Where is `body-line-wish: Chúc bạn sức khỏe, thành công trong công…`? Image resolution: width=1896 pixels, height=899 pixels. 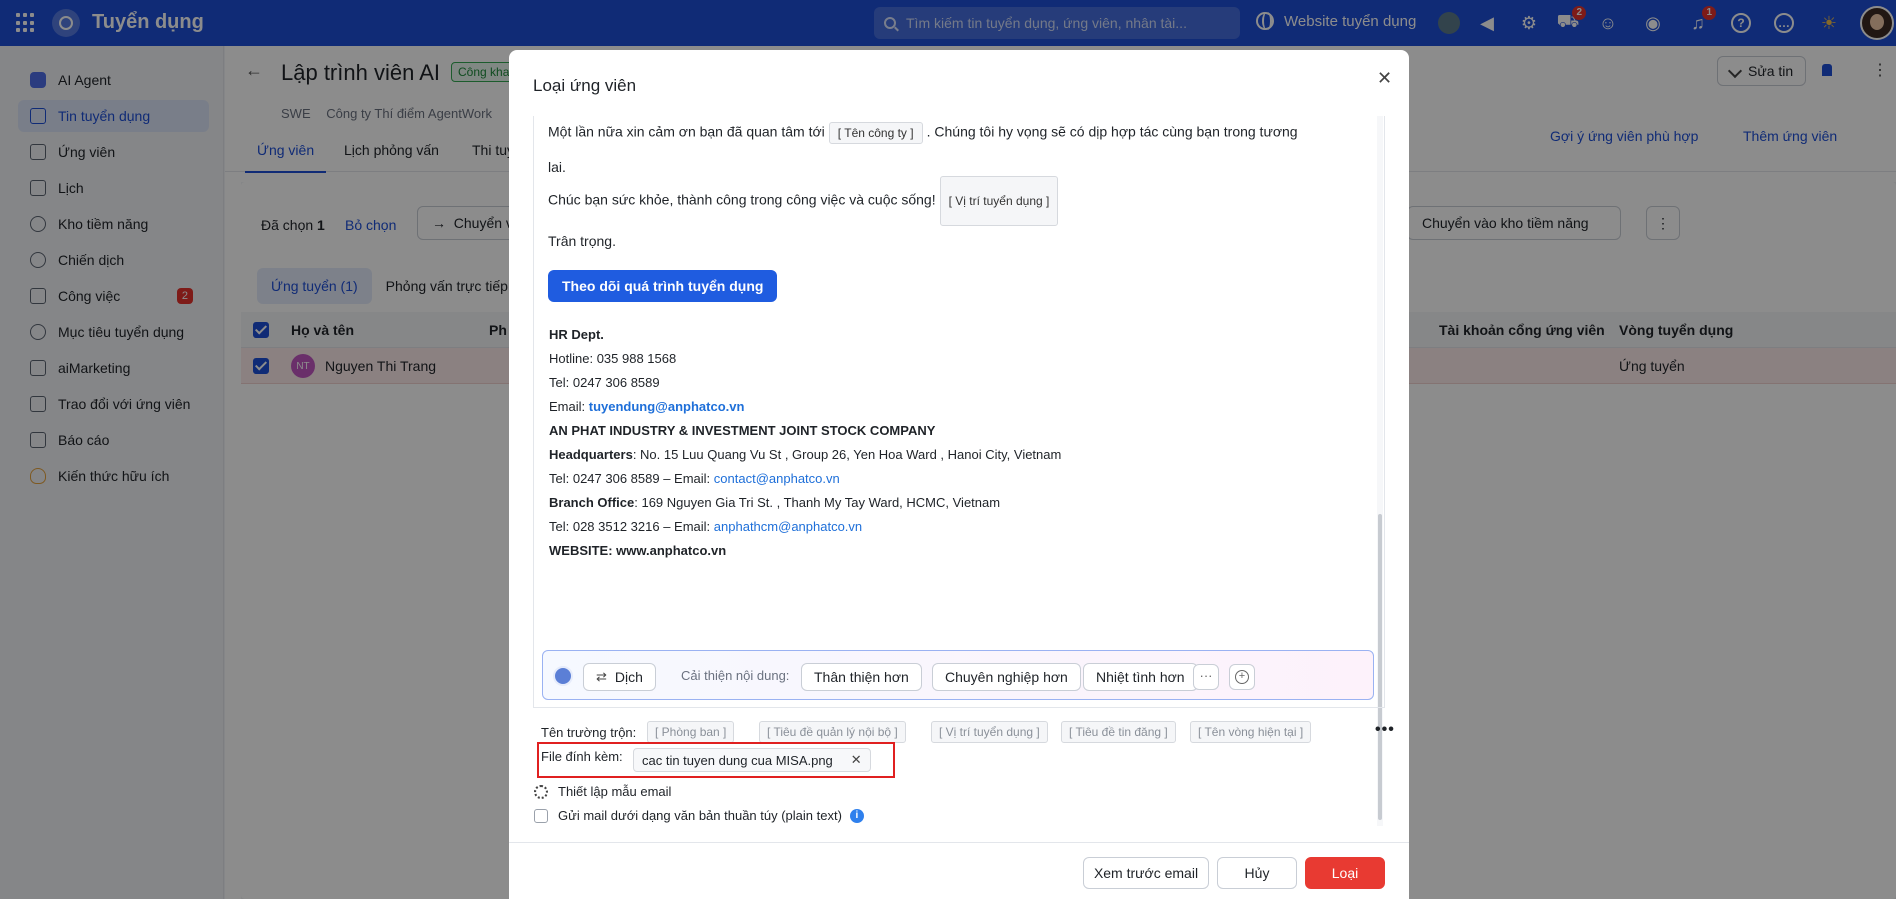 body-line-wish: Chúc bạn sức khỏe, thành công trong công… is located at coordinates (805, 201).